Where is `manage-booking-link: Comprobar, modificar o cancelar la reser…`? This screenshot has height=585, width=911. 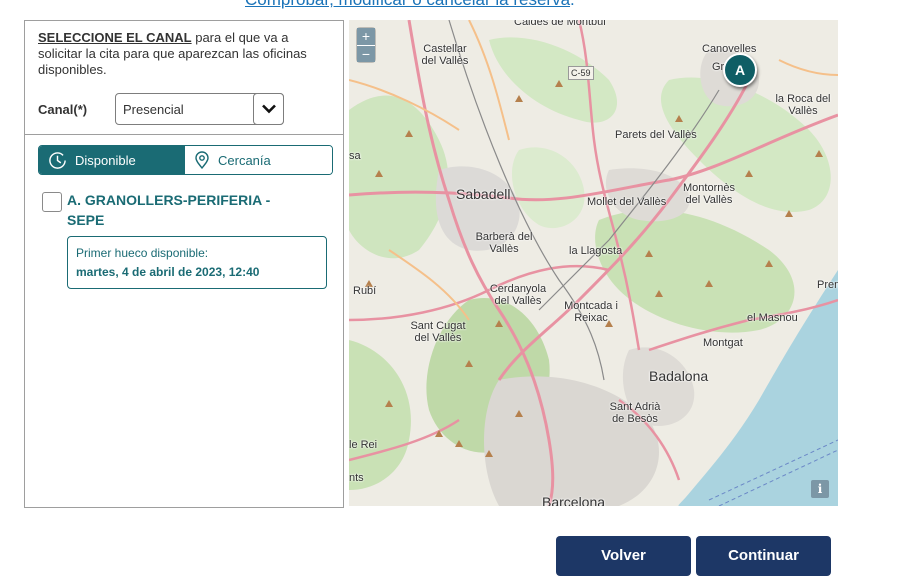 manage-booking-link: Comprobar, modificar o cancelar la reser… is located at coordinates (407, 4).